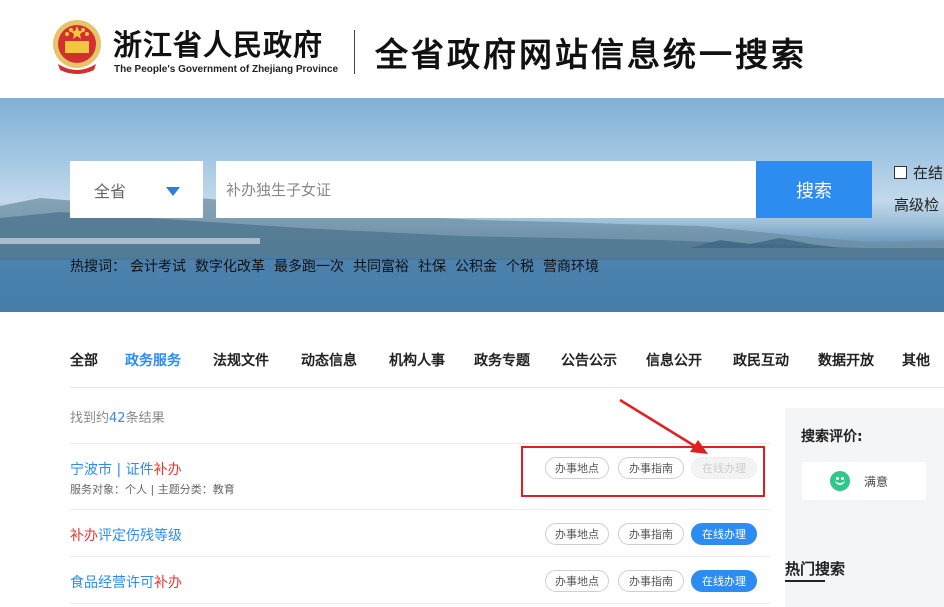  Describe the element at coordinates (329, 360) in the screenshot. I see `tab-news: 动态信息` at that location.